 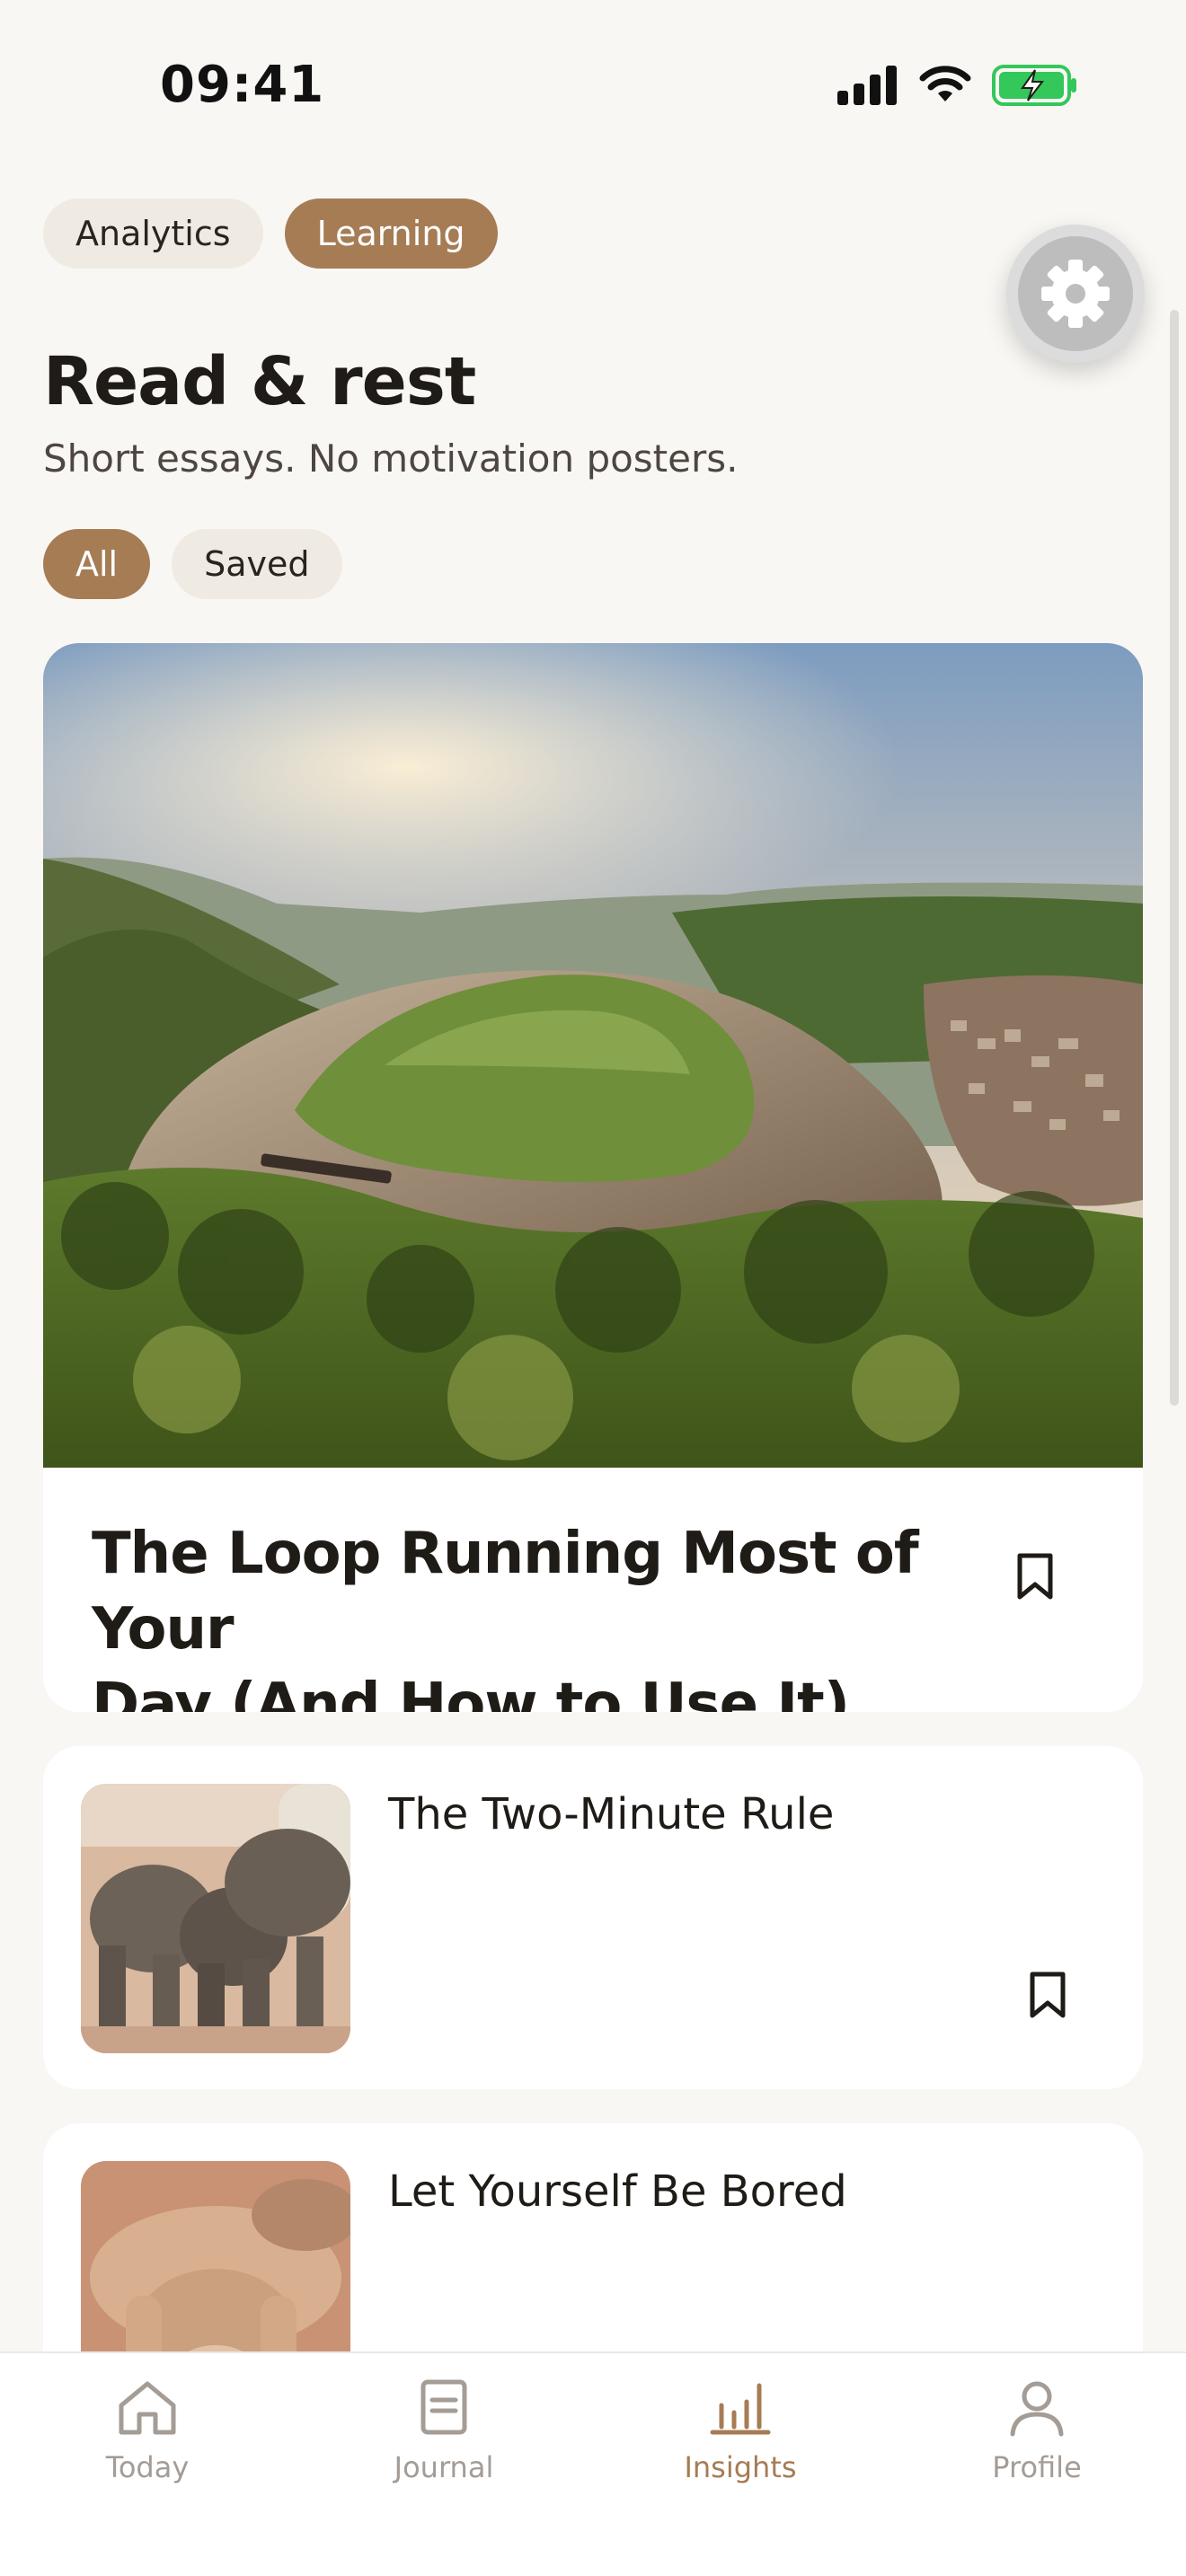 I want to click on nav-journal: Journal, so click(x=444, y=2431).